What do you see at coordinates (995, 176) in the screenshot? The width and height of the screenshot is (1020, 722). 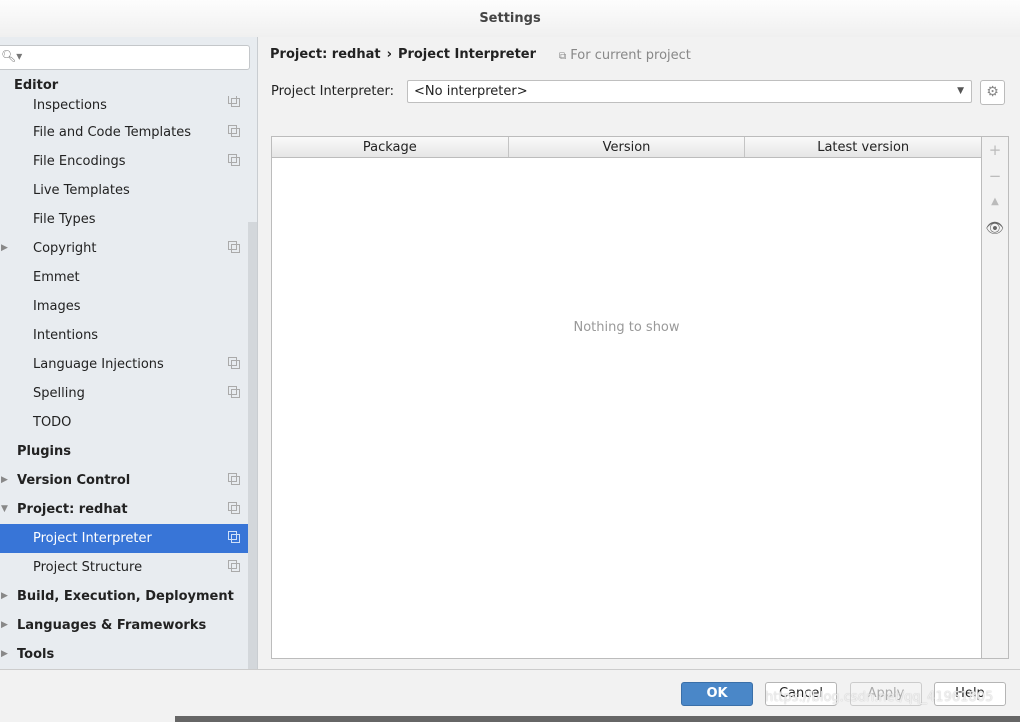 I see `minus-icon: −` at bounding box center [995, 176].